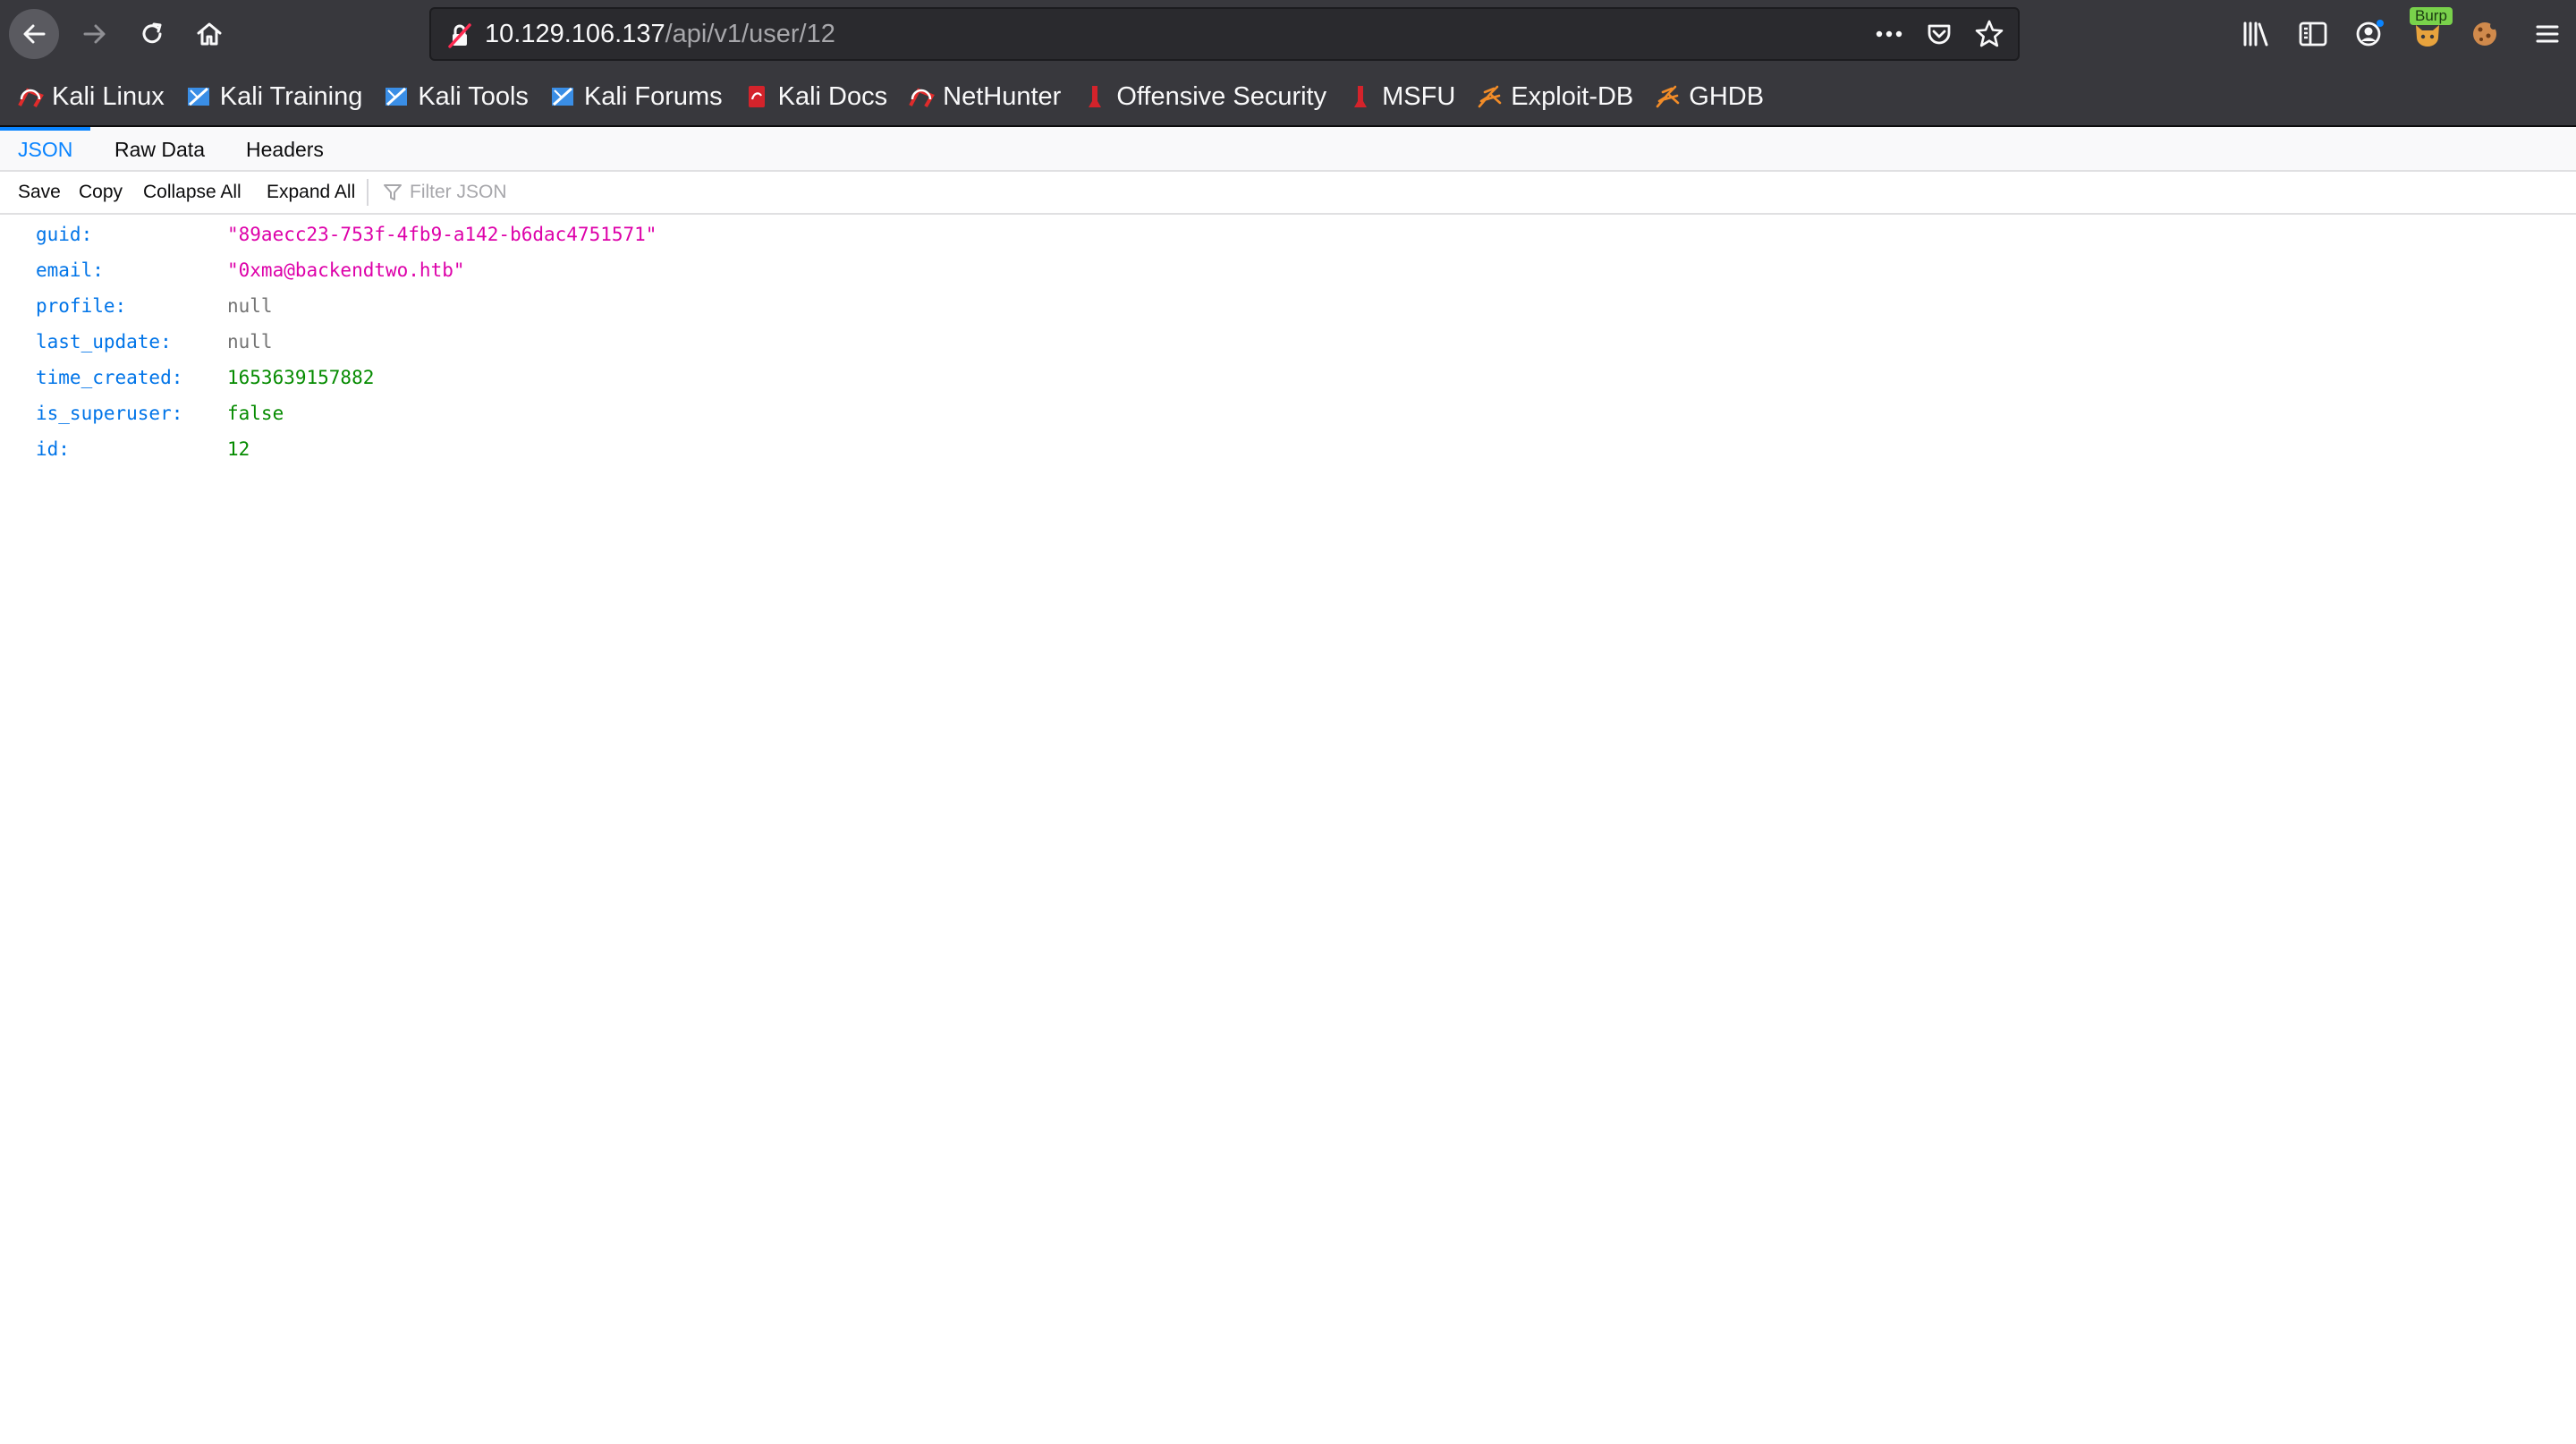  I want to click on bookmark-ghdb: GHDB, so click(1708, 96).